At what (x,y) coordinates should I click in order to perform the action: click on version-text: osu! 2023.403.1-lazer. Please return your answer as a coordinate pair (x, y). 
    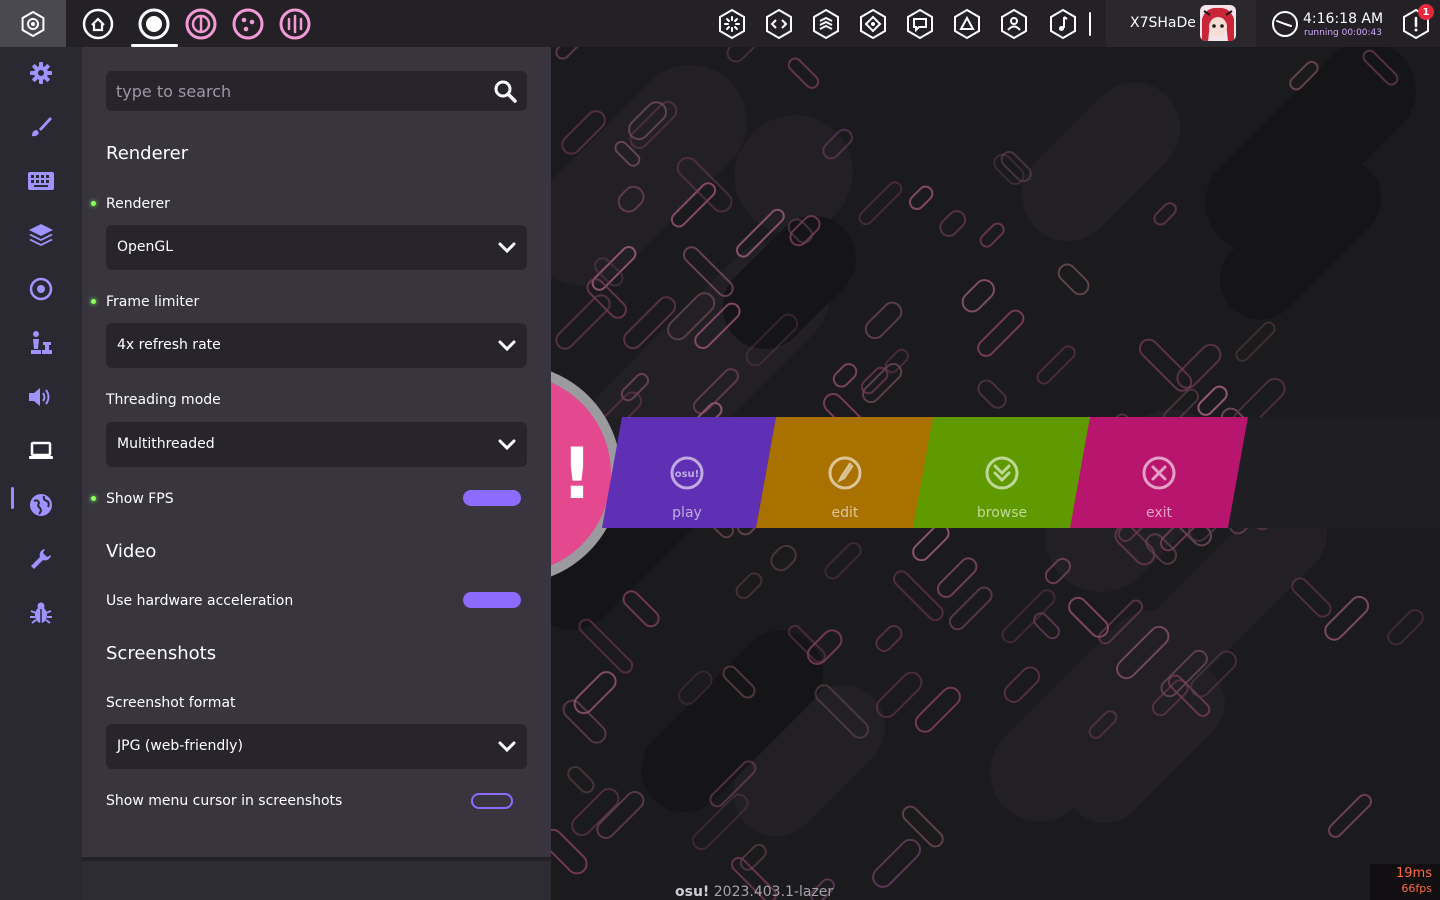
    Looking at the image, I should click on (754, 892).